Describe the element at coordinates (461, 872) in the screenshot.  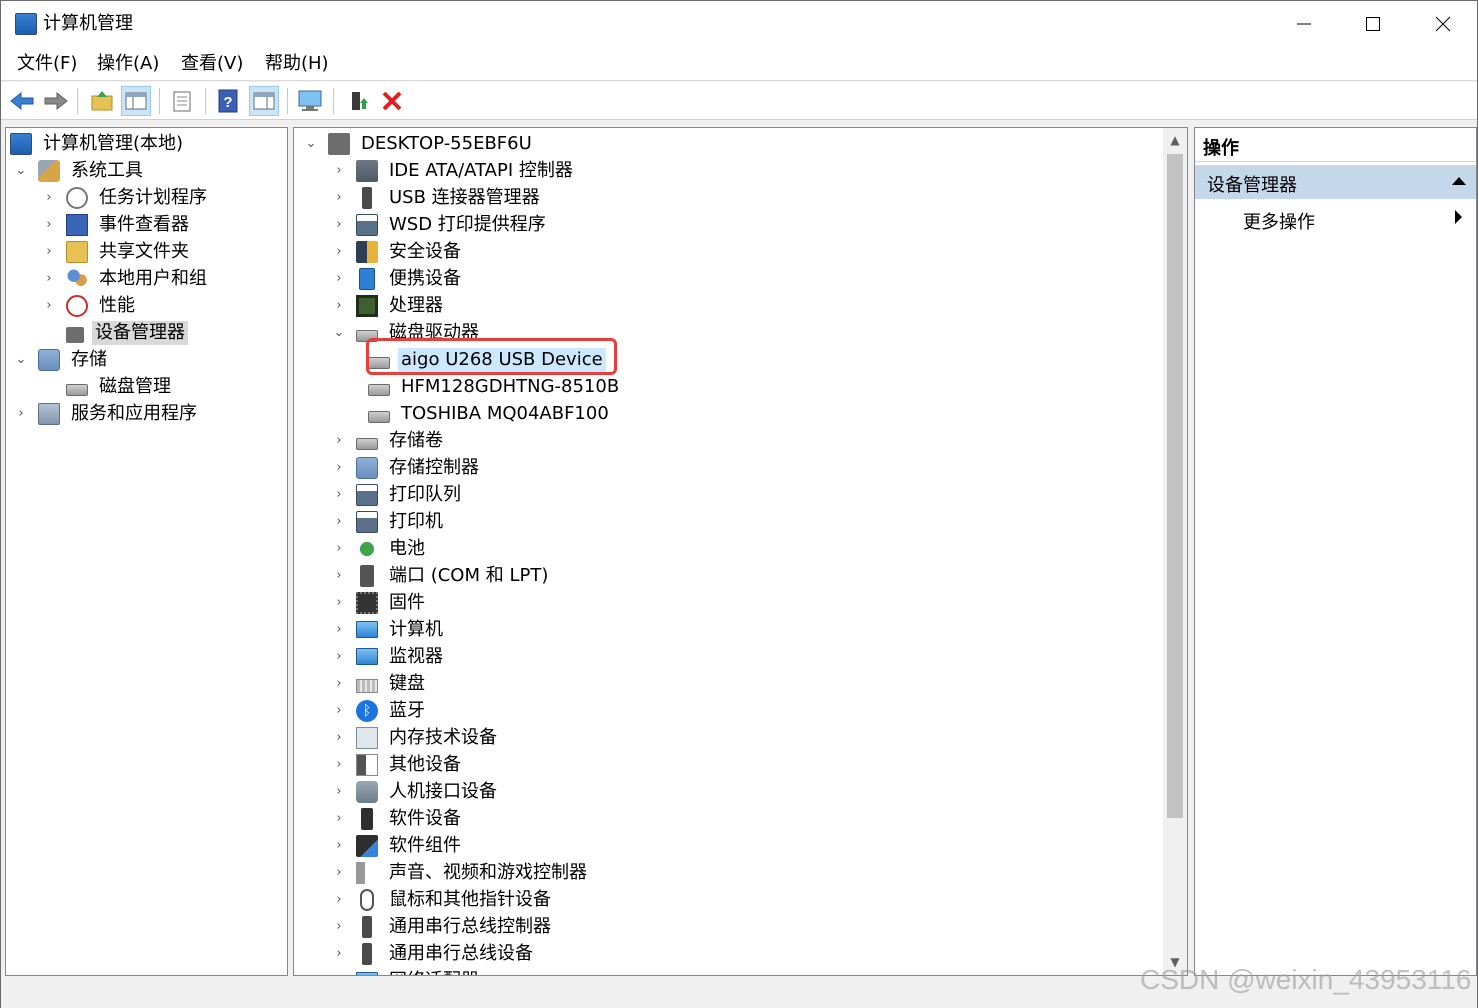
I see `device-category: › 声音、视频和游戏控制器` at that location.